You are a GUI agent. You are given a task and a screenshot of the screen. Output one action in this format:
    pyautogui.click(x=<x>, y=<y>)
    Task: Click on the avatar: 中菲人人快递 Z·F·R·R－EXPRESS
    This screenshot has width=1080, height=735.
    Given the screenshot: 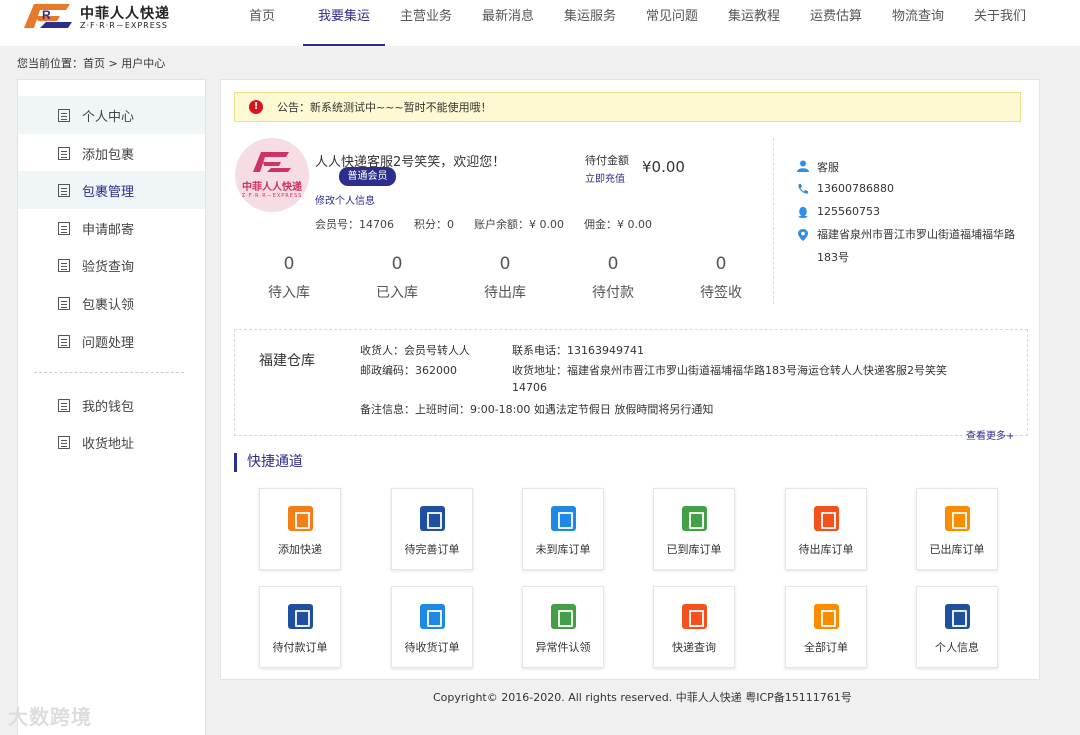 What is the action you would take?
    pyautogui.click(x=272, y=175)
    